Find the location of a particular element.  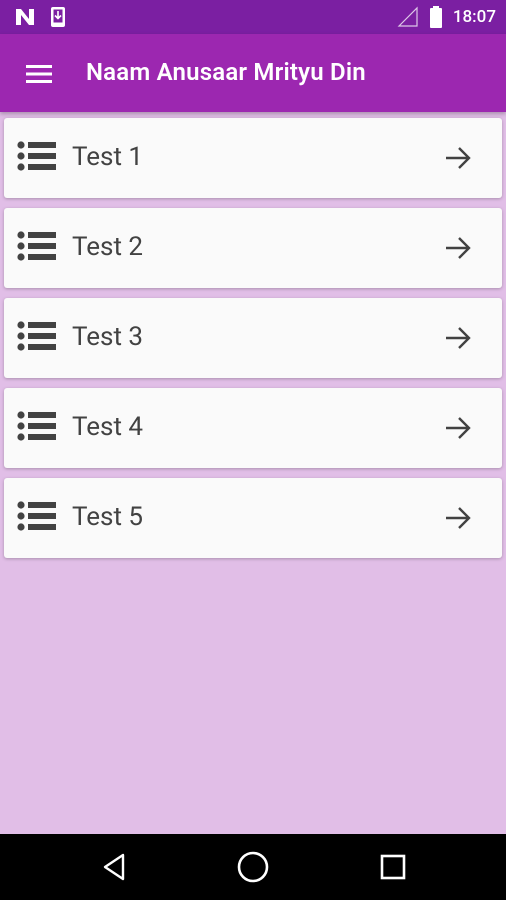

menu-button is located at coordinates (40, 74).